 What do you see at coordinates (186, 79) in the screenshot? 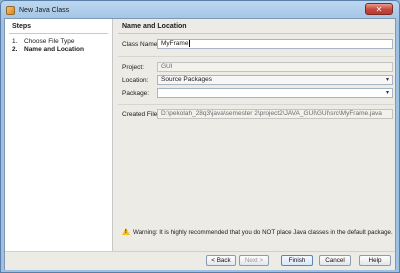
I see `location-value: Source Packages` at bounding box center [186, 79].